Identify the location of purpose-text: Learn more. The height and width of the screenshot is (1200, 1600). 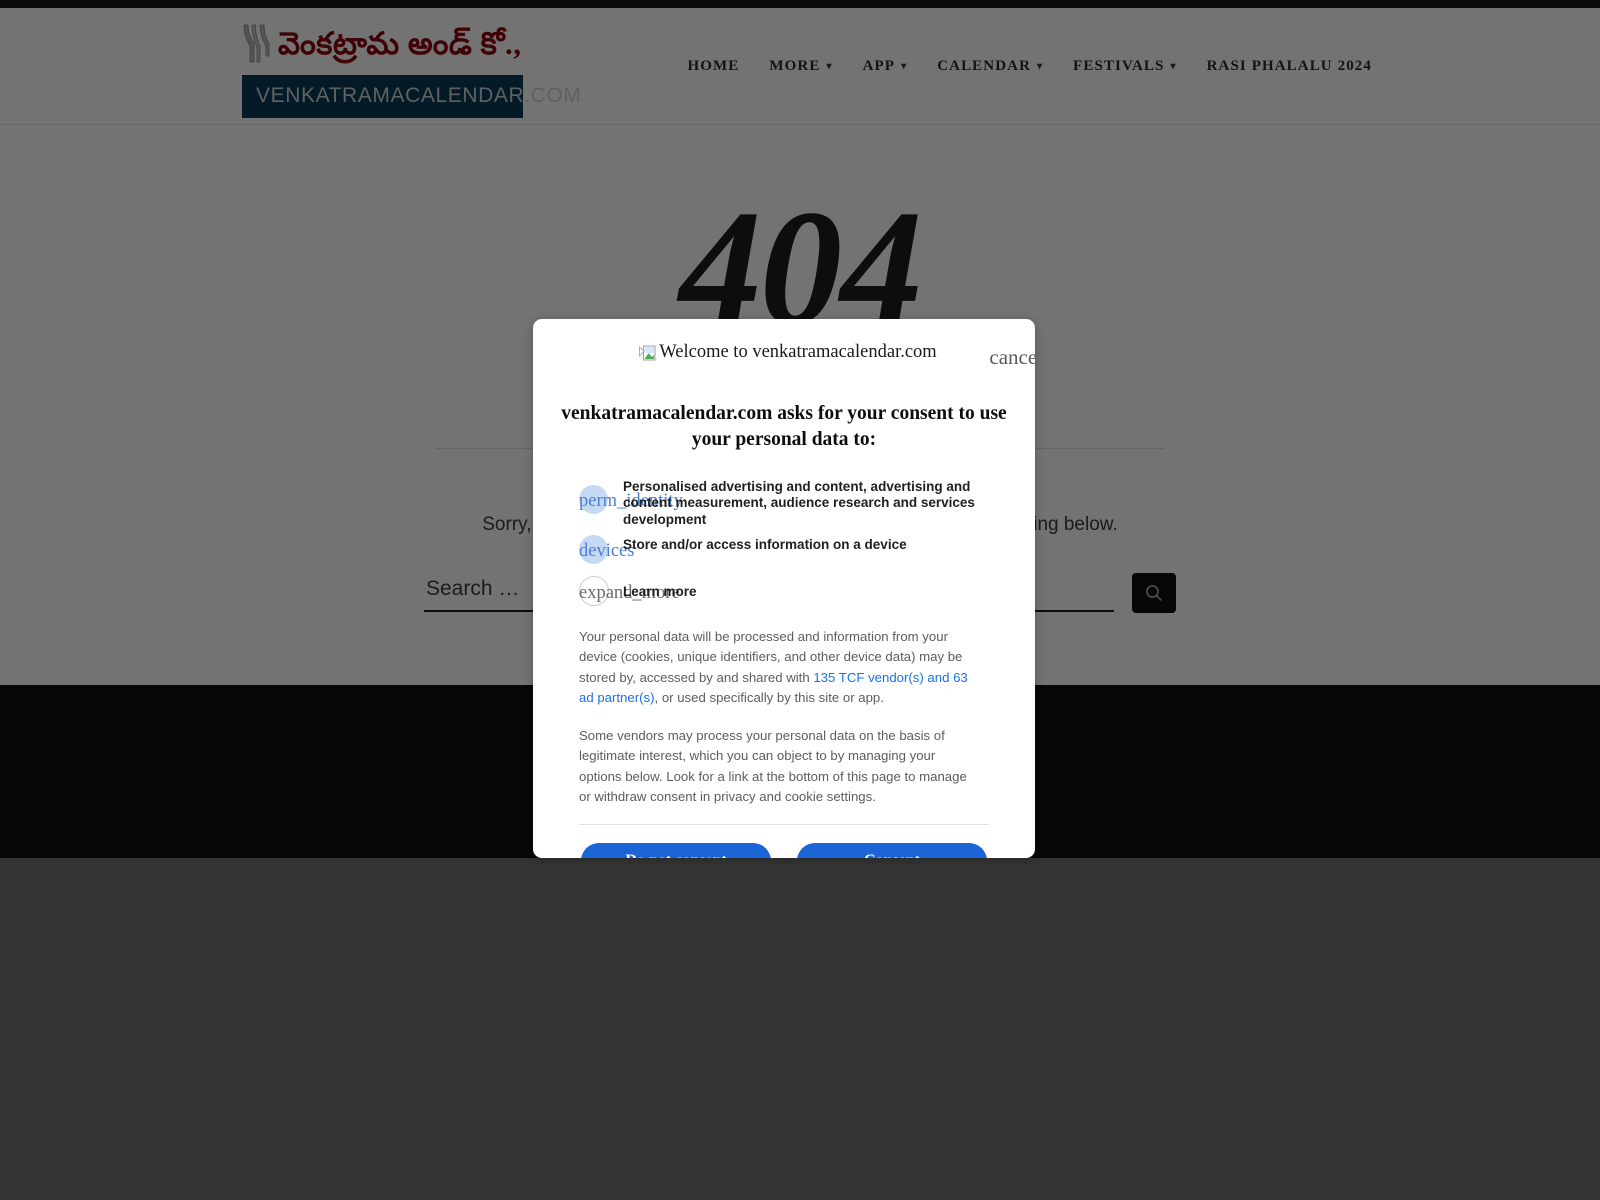
(660, 591).